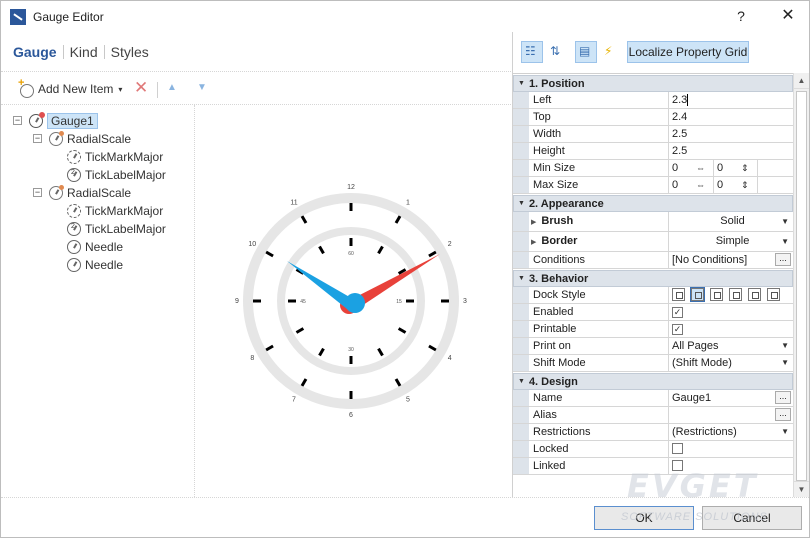 This screenshot has height=538, width=810. I want to click on property-value: (Restrictions) ▼, so click(731, 432).